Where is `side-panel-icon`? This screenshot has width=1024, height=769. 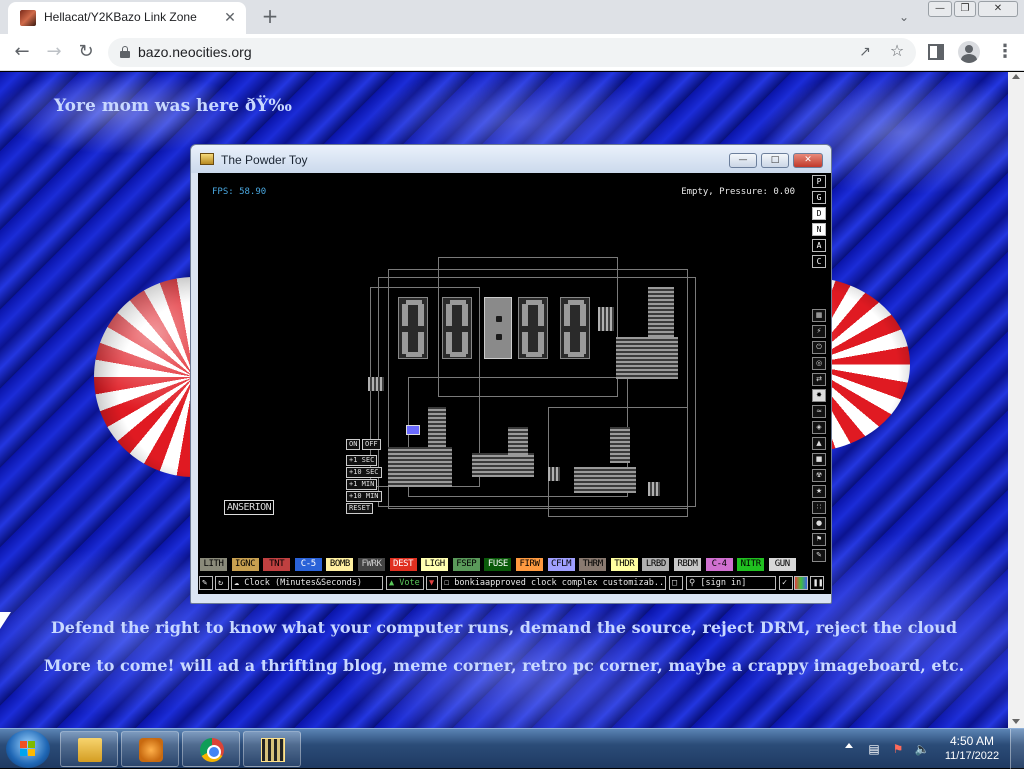
side-panel-icon is located at coordinates (936, 52).